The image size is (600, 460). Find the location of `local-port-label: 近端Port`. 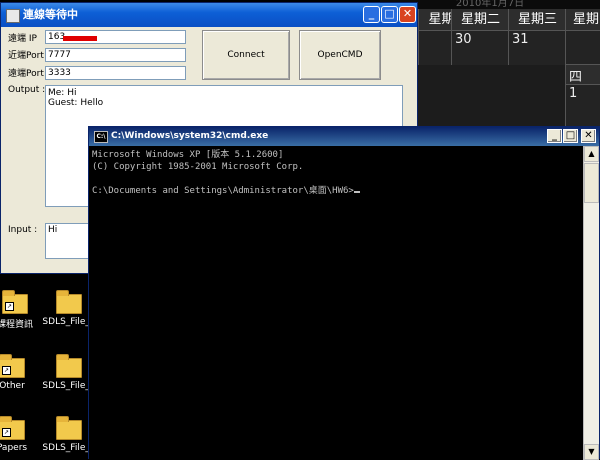

local-port-label: 近端Port is located at coordinates (26, 56).